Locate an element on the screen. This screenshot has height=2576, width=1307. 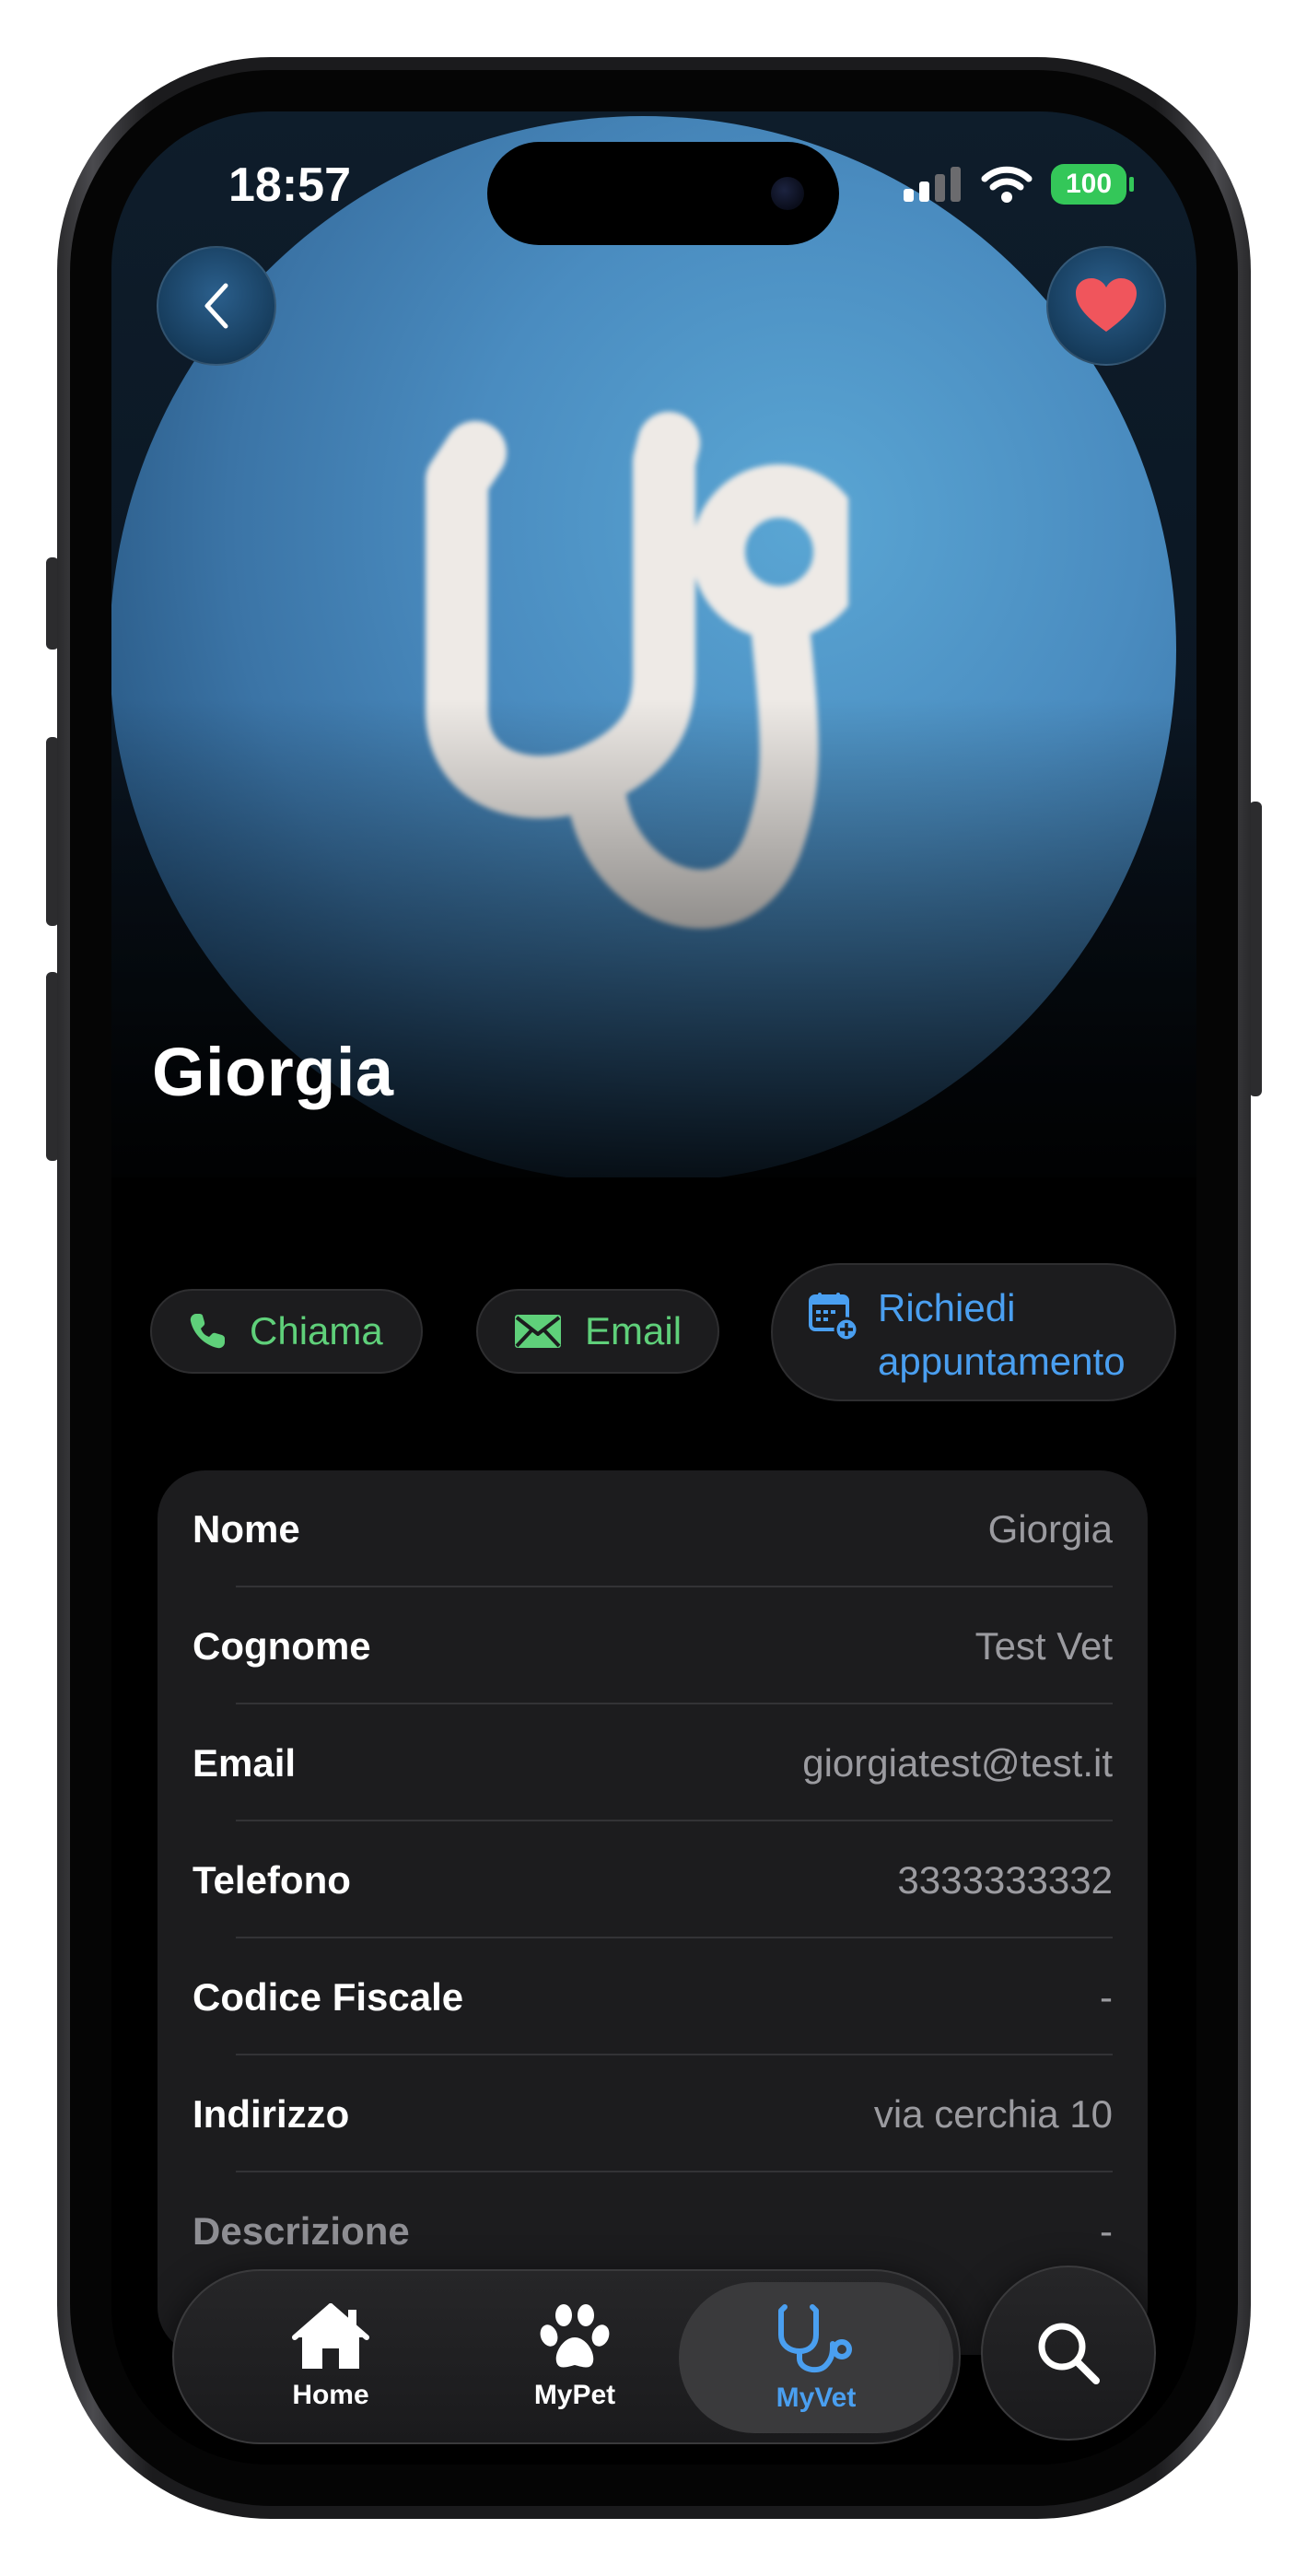
detail-row-cognome: Cognome Test Vet is located at coordinates (653, 1645).